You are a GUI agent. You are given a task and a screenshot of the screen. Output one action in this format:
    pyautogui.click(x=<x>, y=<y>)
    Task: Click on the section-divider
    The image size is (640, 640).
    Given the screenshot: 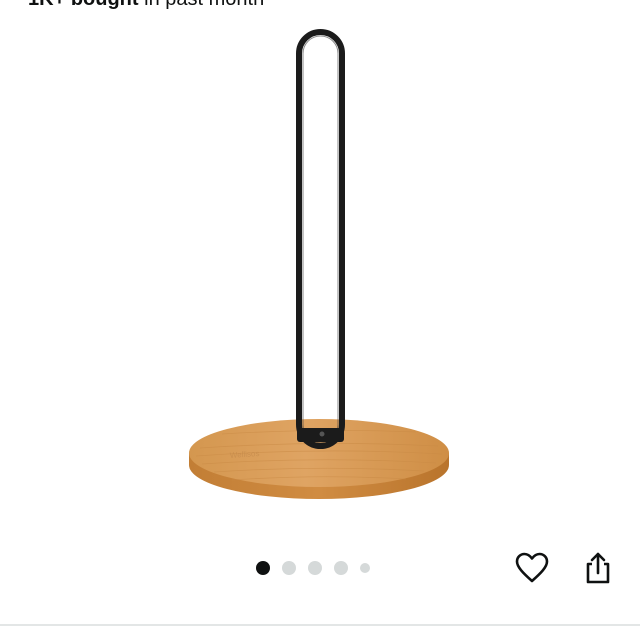 What is the action you would take?
    pyautogui.click(x=320, y=625)
    